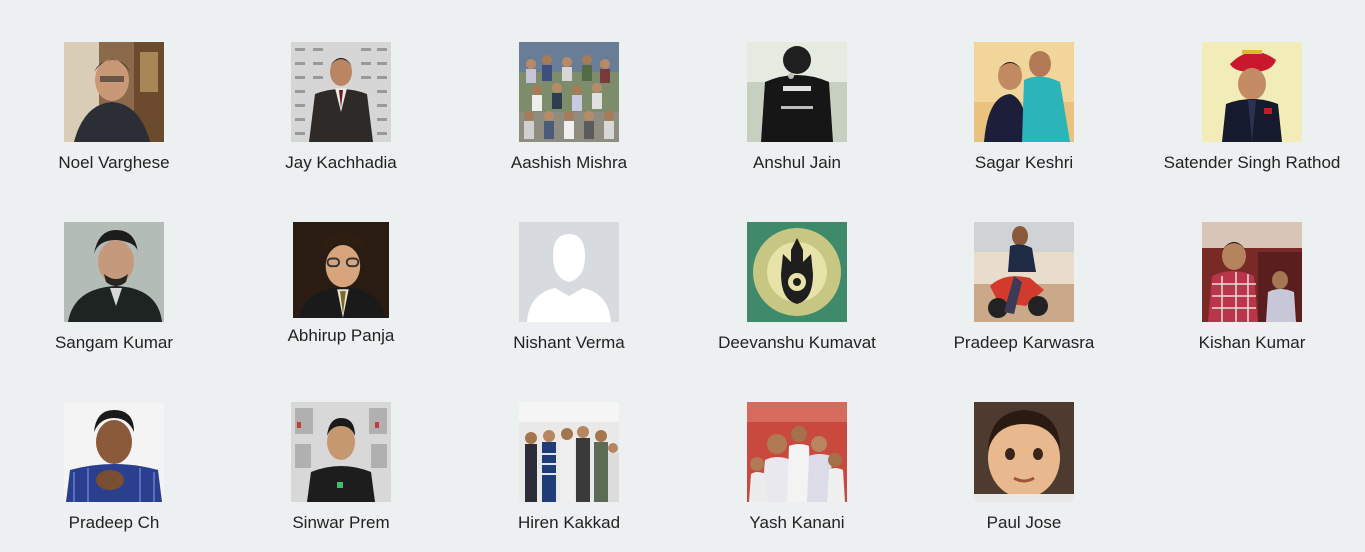 This screenshot has height=552, width=1365. I want to click on friend-name: Deevanshu Kumavat, so click(797, 343).